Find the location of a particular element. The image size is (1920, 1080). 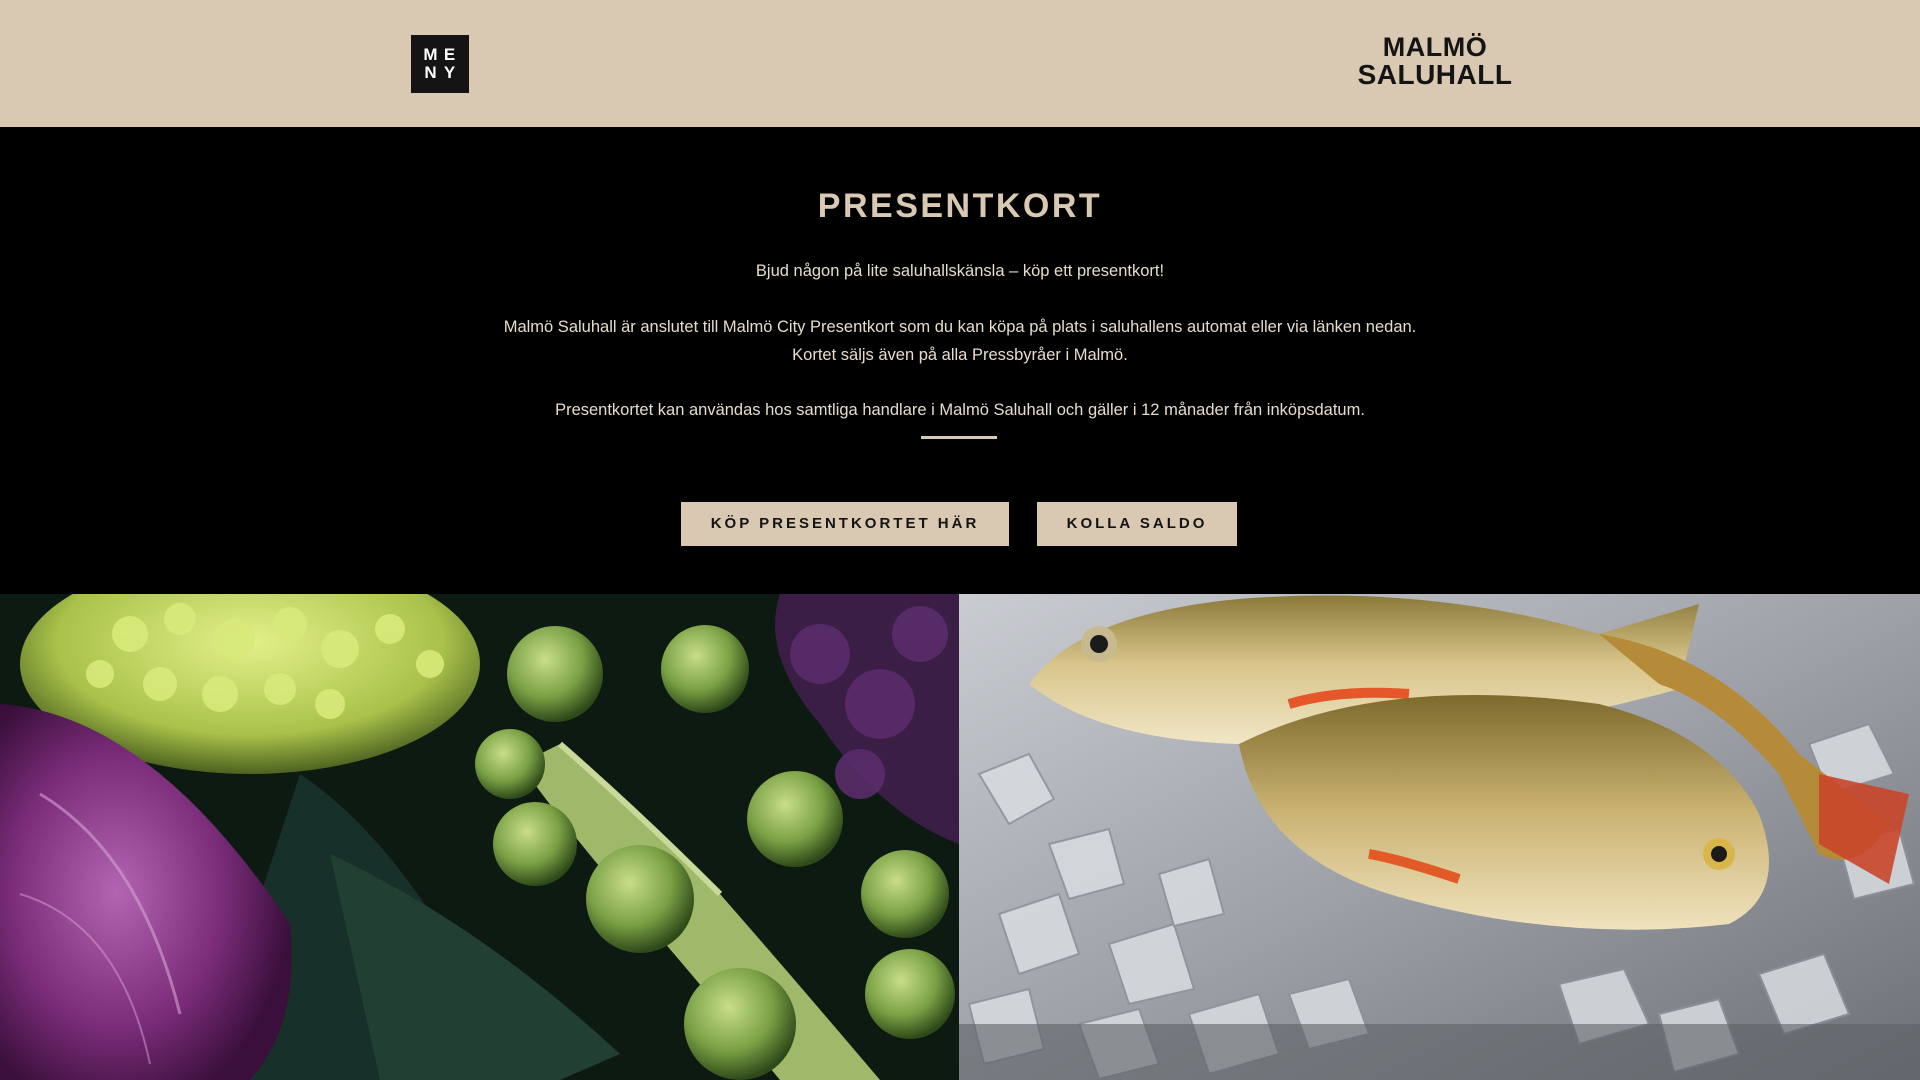

menu-button: M E N Y is located at coordinates (440, 64).